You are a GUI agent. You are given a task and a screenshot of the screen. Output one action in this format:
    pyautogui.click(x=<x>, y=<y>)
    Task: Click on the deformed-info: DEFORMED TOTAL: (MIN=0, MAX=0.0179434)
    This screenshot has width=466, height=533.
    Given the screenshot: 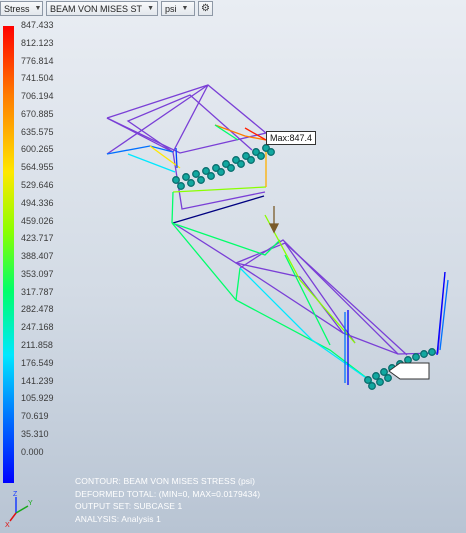 What is the action you would take?
    pyautogui.click(x=168, y=493)
    